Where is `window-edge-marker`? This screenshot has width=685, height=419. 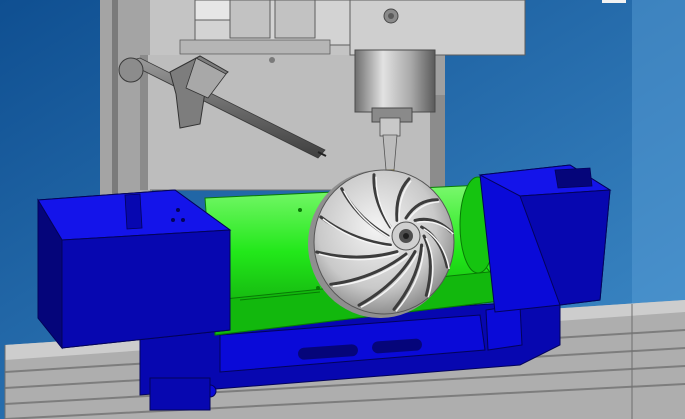 window-edge-marker is located at coordinates (614, 1).